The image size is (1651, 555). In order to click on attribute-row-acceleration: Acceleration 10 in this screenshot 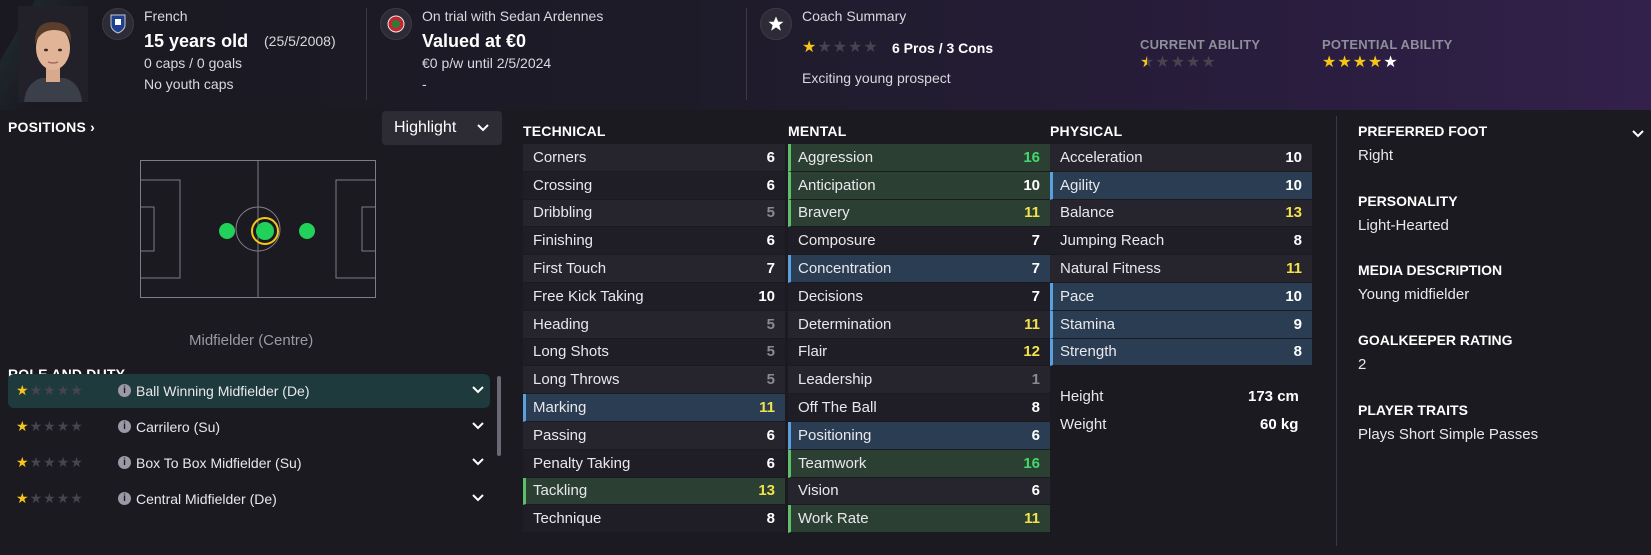, I will do `click(1181, 158)`.